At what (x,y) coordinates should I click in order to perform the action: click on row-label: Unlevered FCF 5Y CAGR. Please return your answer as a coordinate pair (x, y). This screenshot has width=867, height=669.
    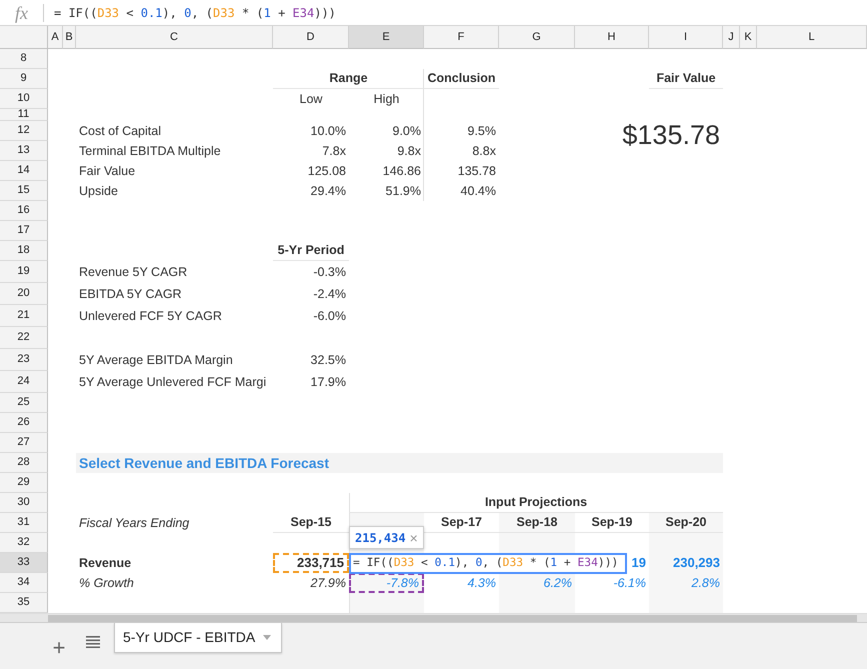
    Looking at the image, I should click on (150, 316).